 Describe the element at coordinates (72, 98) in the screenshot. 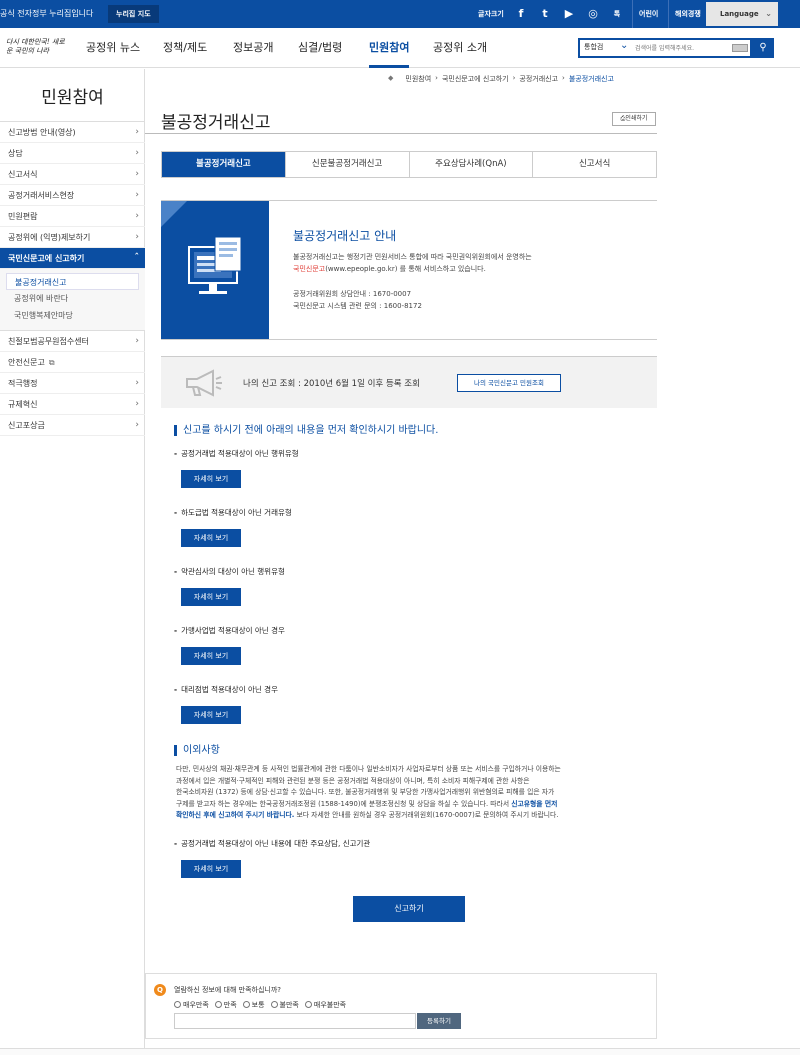

I see `side-nav-title: 민원참여` at that location.